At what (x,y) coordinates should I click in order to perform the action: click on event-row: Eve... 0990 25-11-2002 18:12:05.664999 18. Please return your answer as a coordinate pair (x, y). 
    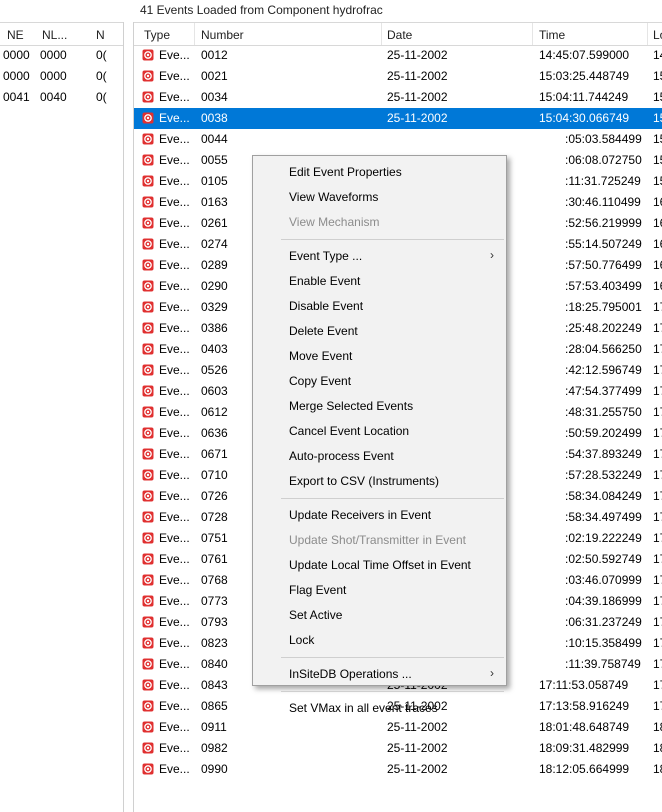
    Looking at the image, I should click on (398, 769).